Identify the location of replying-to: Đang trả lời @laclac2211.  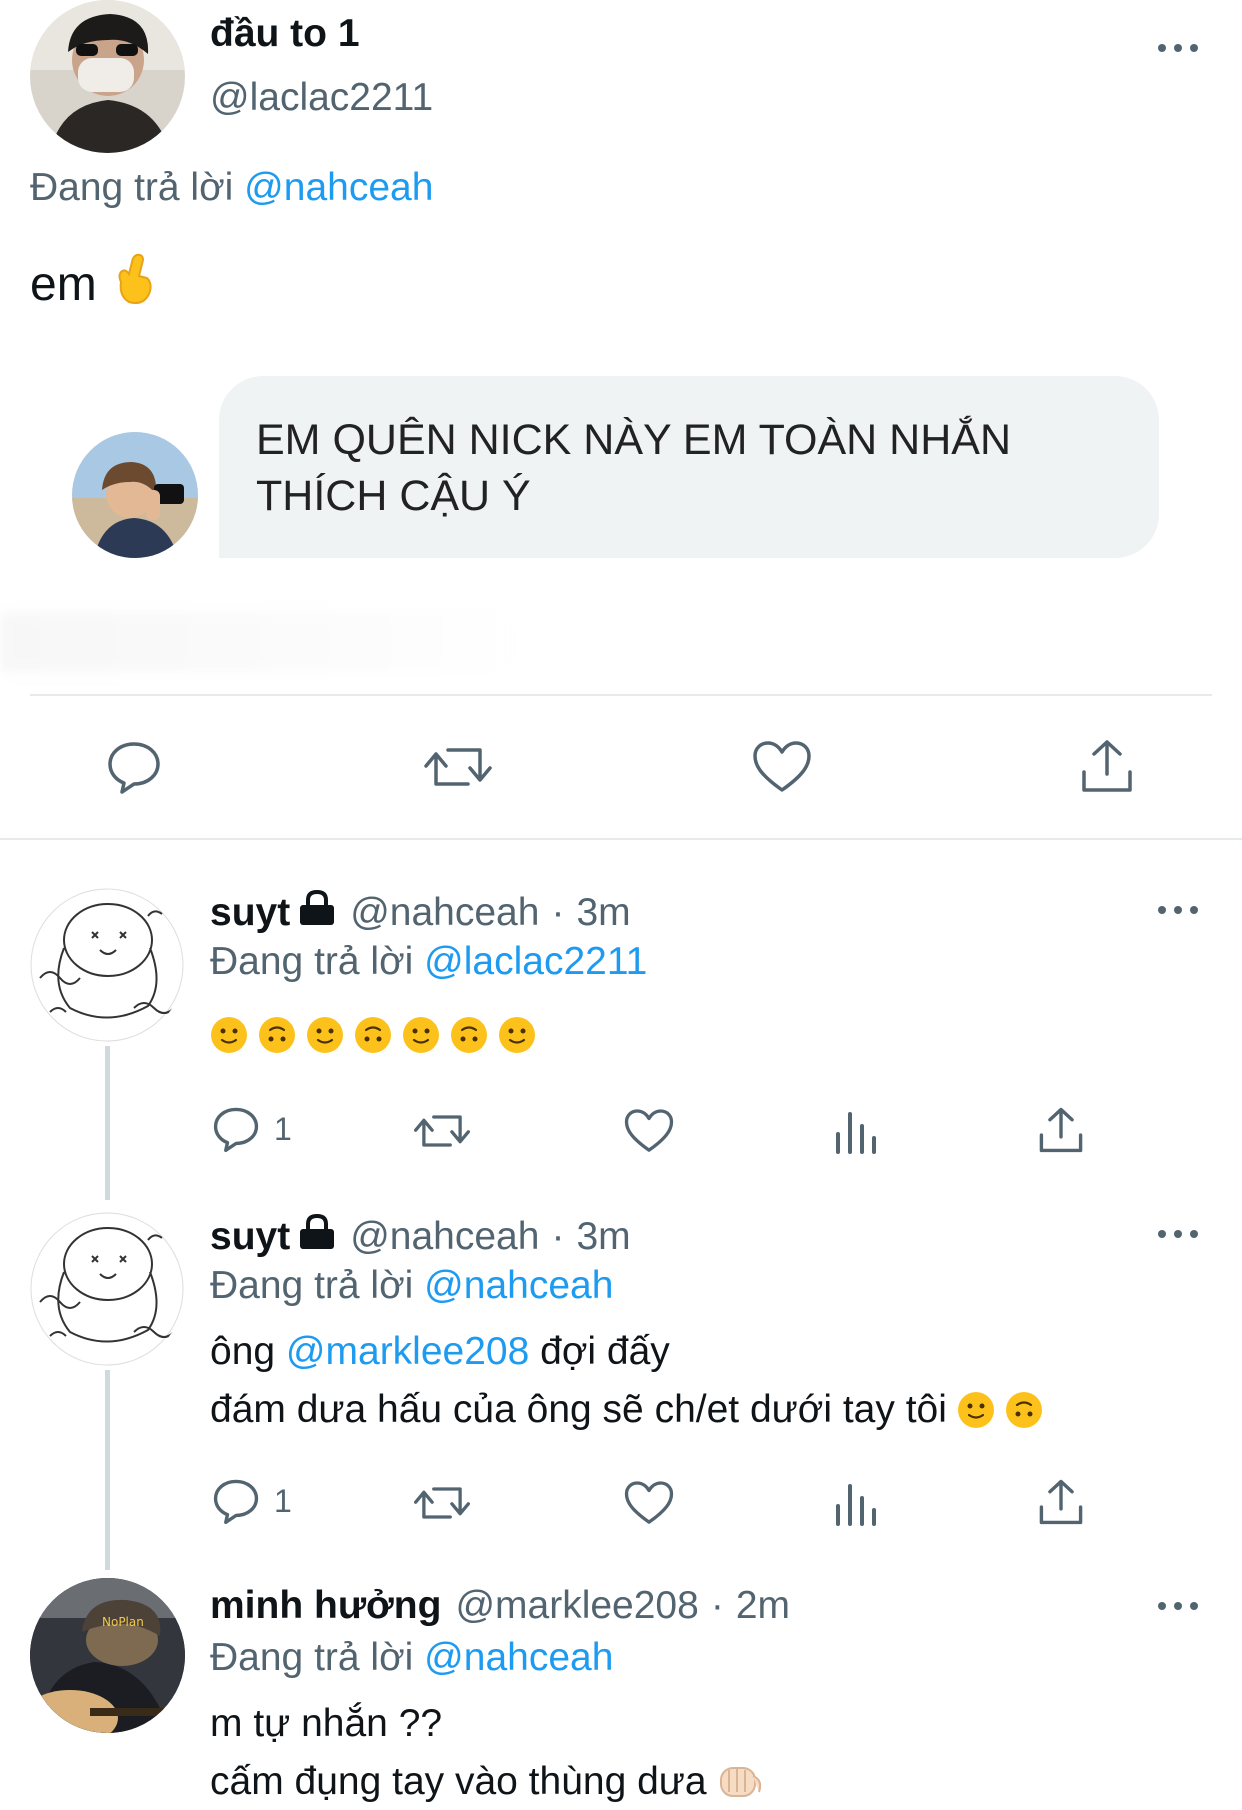
(428, 962).